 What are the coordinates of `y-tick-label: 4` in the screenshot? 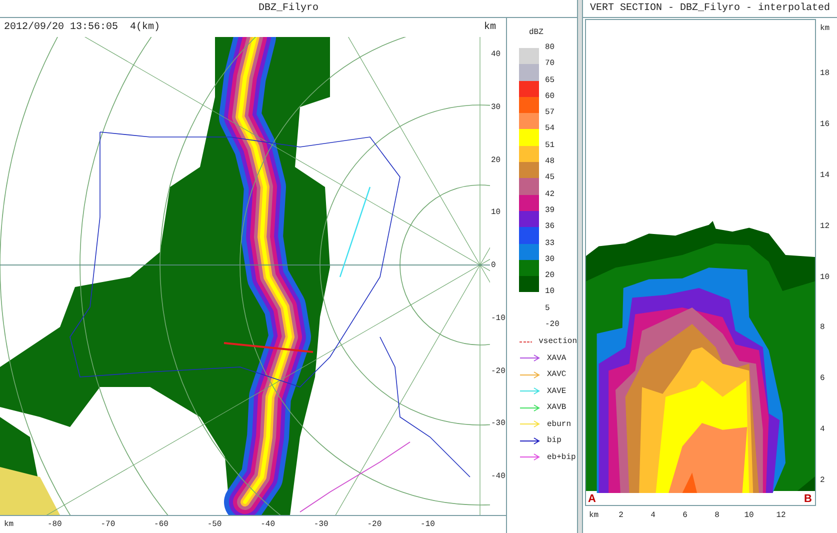 It's located at (823, 430).